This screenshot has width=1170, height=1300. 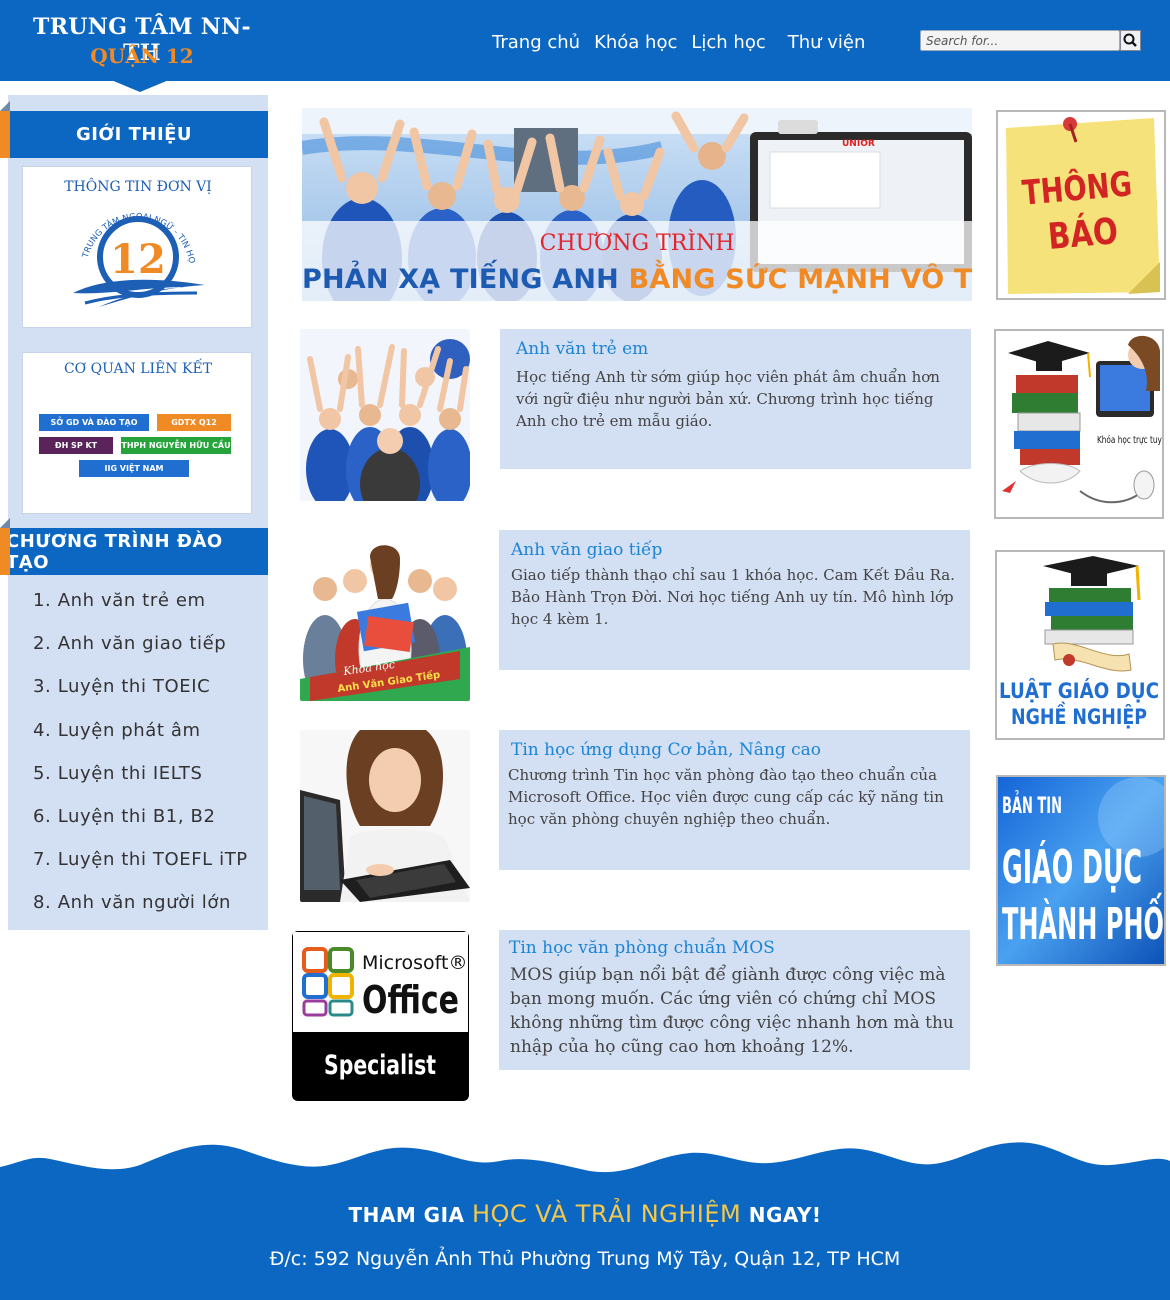 I want to click on main-nav: Trang chủ Khóa học Lịch học Thư viện, so click(x=685, y=42).